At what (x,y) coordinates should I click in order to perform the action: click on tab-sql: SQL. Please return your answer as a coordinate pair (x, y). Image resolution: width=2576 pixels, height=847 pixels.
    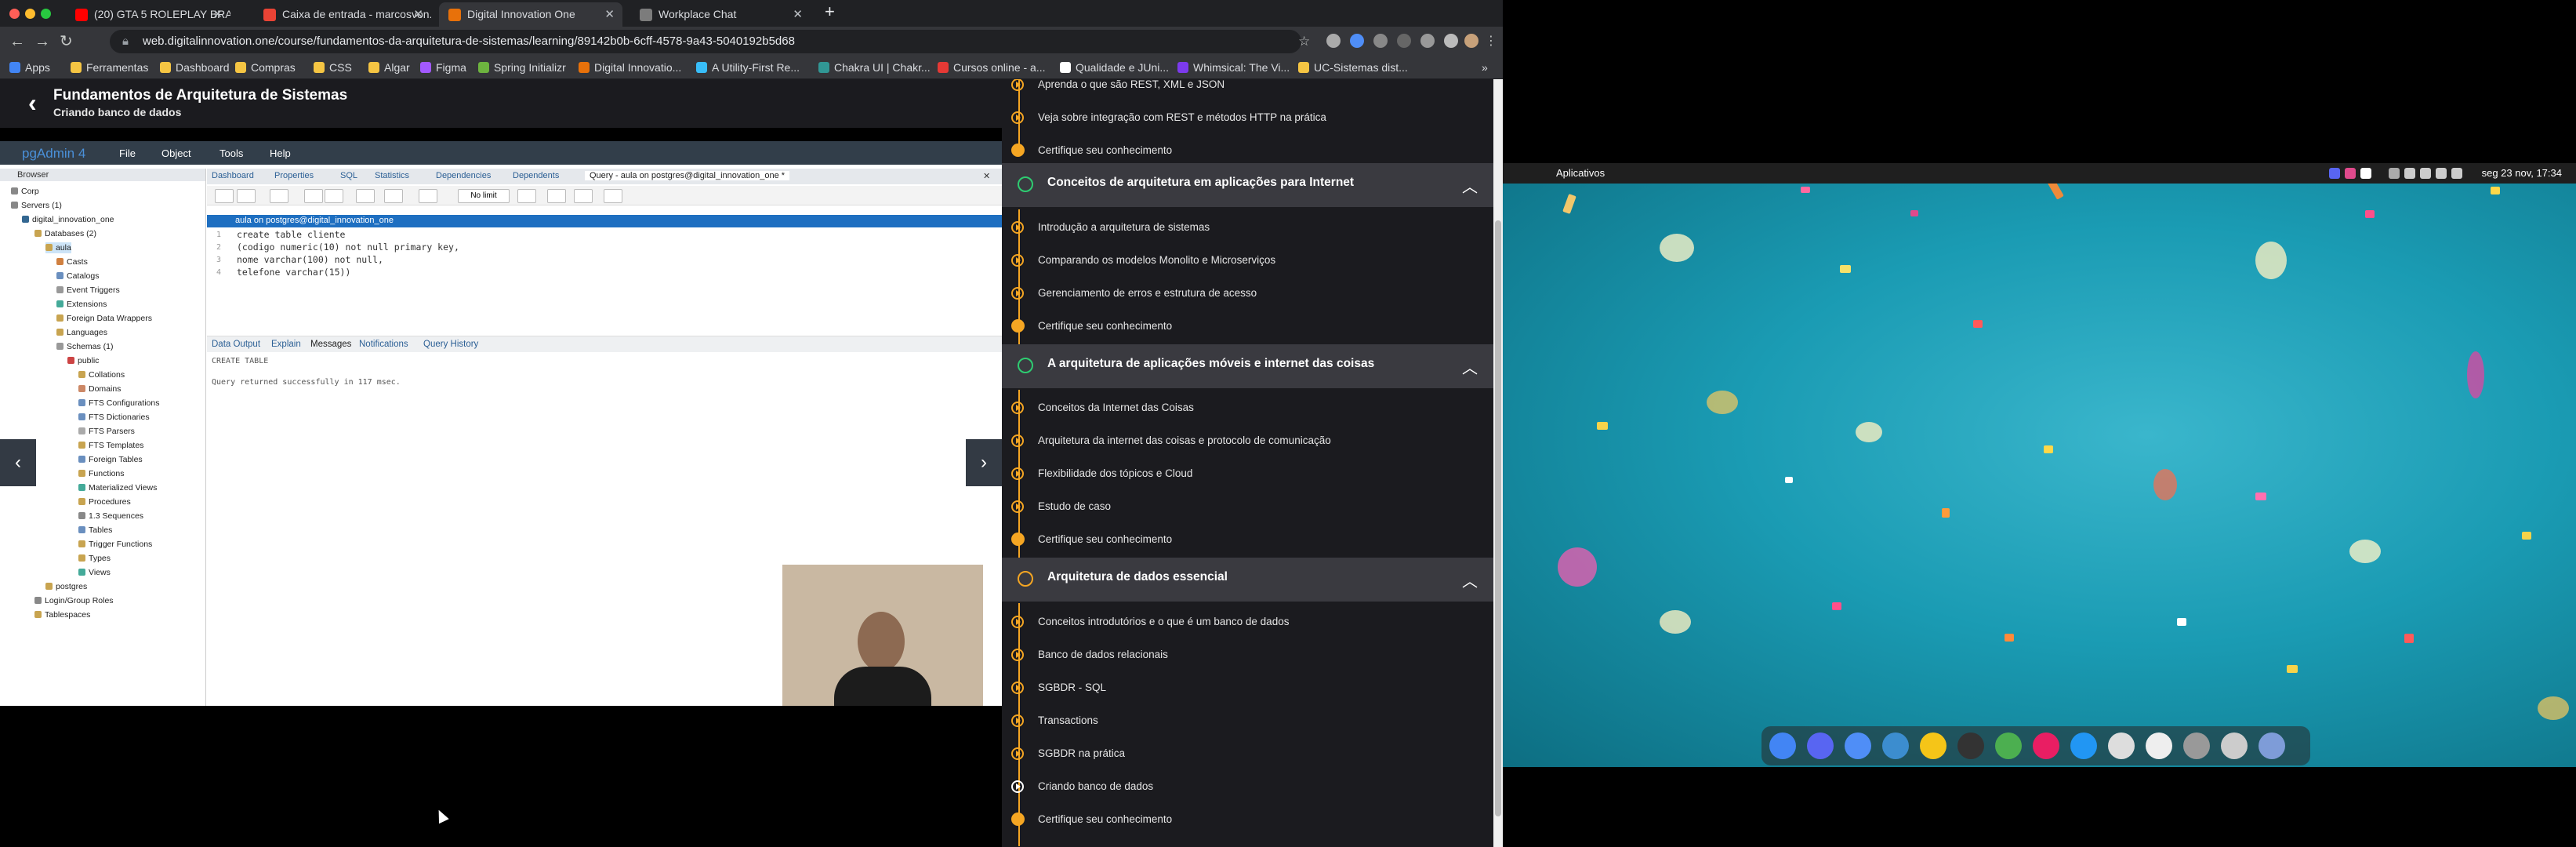
    Looking at the image, I should click on (349, 175).